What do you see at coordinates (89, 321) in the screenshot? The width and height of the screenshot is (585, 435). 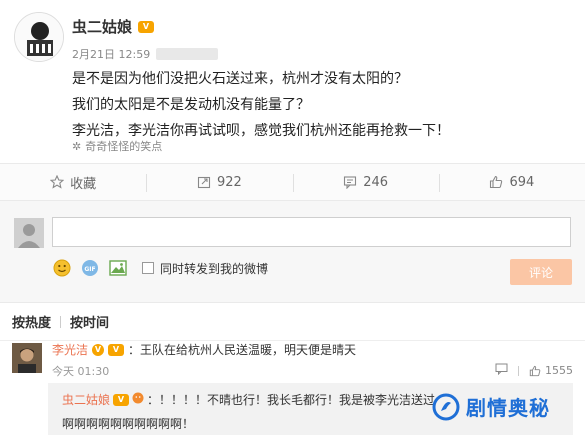 I see `sort-by-time: 按时间` at bounding box center [89, 321].